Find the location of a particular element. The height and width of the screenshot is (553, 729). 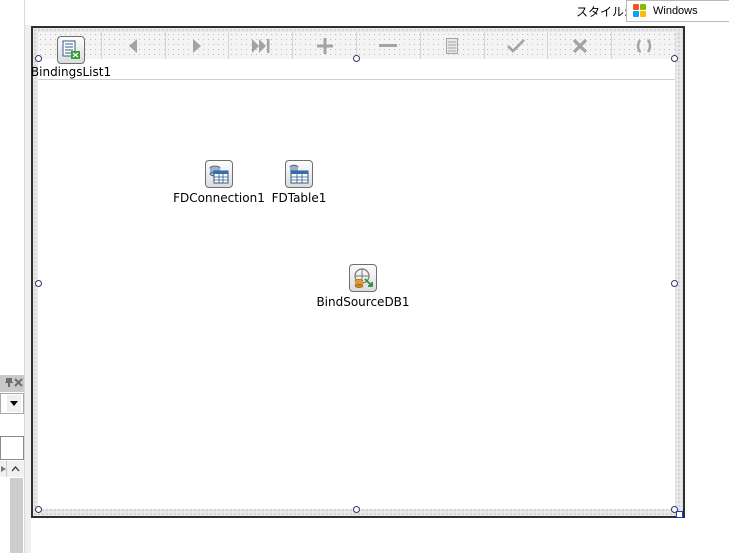

form-size-grip is located at coordinates (679, 514).